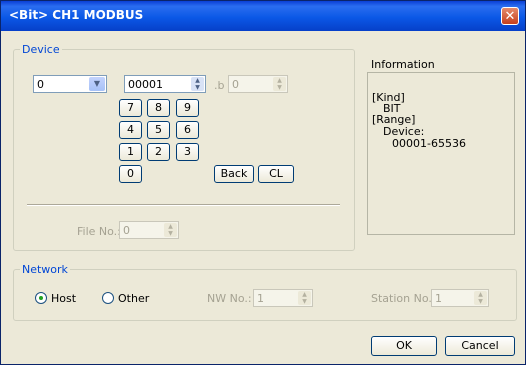 This screenshot has height=365, width=526. I want to click on information-label: Information, so click(403, 64).